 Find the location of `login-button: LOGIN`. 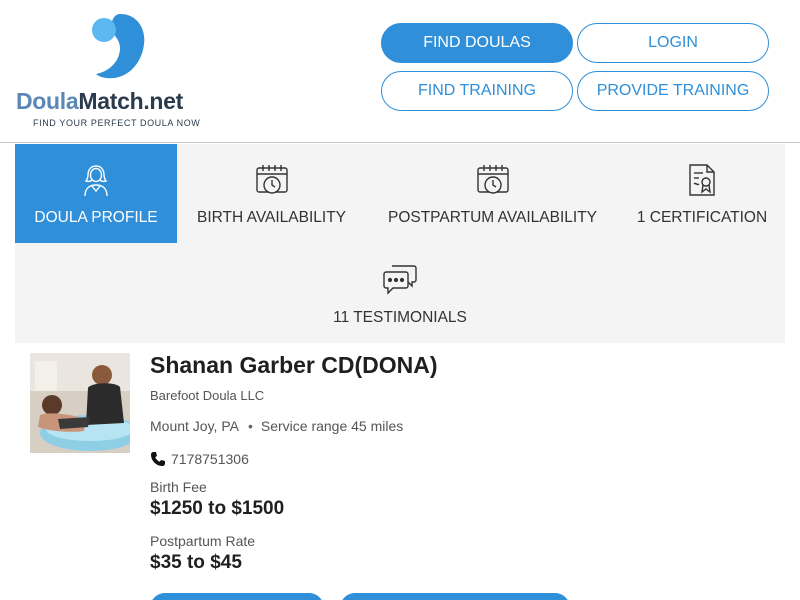

login-button: LOGIN is located at coordinates (673, 43).